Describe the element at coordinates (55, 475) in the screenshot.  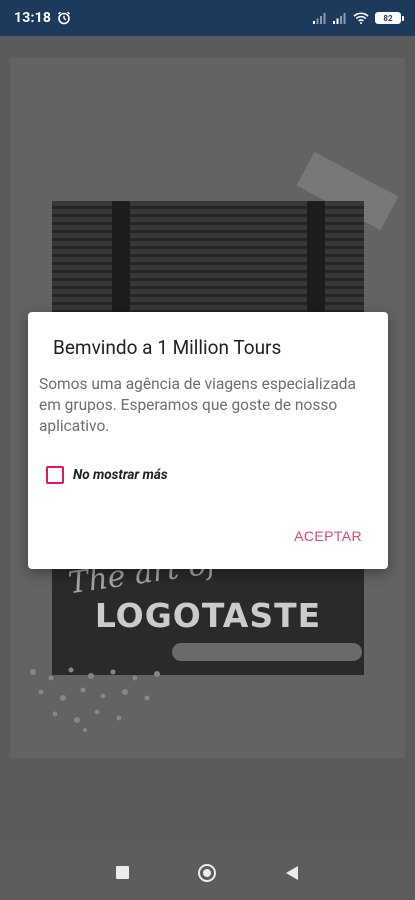
I see `dont-show-again-checkbox` at that location.